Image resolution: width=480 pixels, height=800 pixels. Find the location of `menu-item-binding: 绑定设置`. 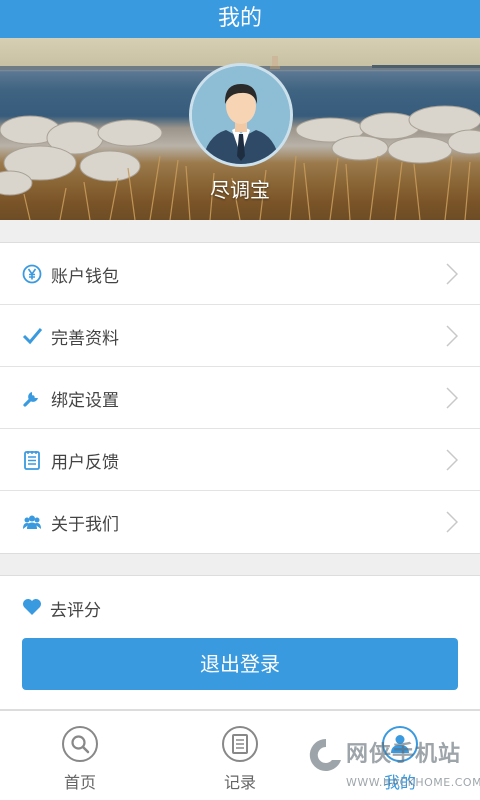

menu-item-binding: 绑定设置 is located at coordinates (240, 398).